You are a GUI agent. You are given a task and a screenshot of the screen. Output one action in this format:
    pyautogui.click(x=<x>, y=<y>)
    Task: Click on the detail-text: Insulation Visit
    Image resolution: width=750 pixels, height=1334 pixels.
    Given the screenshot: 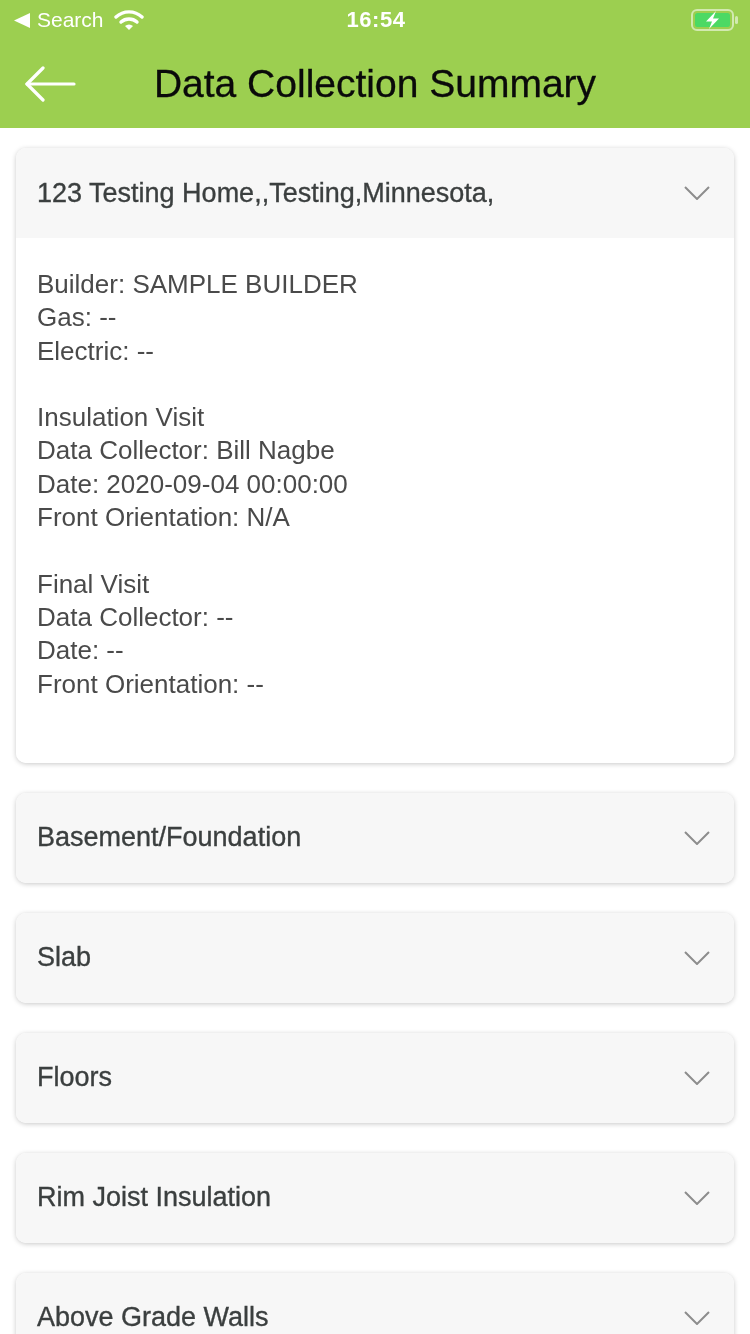 What is the action you would take?
    pyautogui.click(x=121, y=418)
    